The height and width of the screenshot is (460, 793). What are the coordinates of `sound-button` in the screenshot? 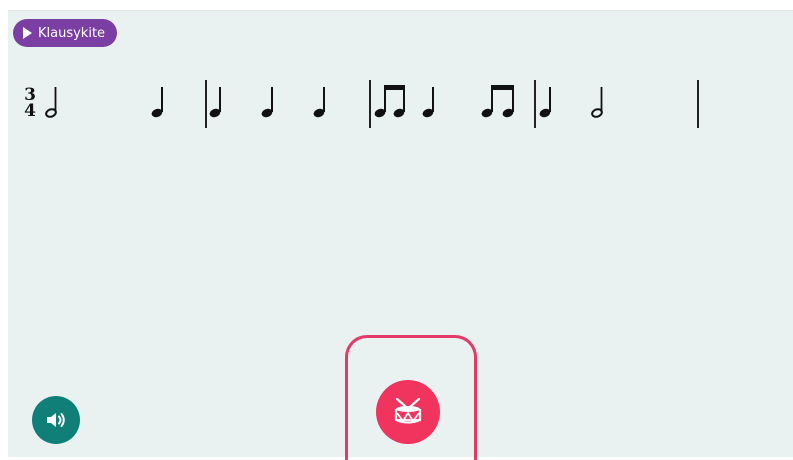 It's located at (56, 420).